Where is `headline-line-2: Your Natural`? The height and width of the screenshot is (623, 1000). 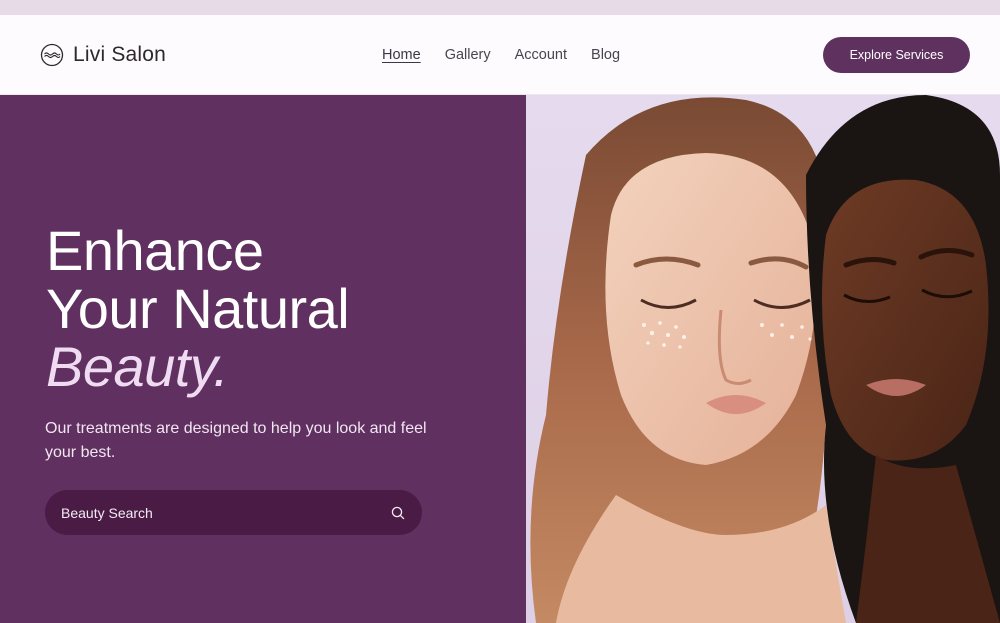
headline-line-2: Your Natural is located at coordinates (198, 308).